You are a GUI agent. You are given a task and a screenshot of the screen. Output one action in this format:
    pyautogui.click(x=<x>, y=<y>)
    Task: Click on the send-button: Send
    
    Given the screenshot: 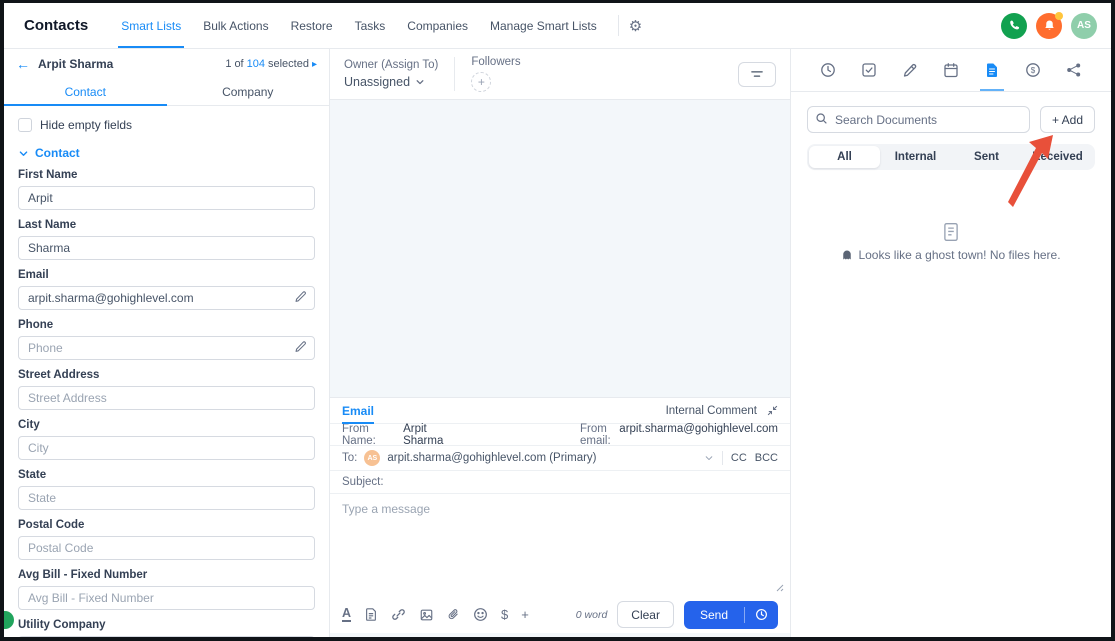 What is the action you would take?
    pyautogui.click(x=730, y=614)
    